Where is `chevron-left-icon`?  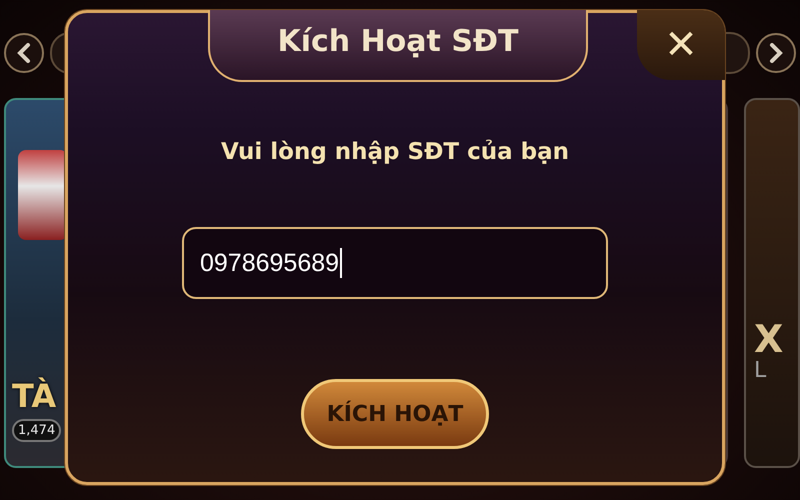 chevron-left-icon is located at coordinates (24, 53).